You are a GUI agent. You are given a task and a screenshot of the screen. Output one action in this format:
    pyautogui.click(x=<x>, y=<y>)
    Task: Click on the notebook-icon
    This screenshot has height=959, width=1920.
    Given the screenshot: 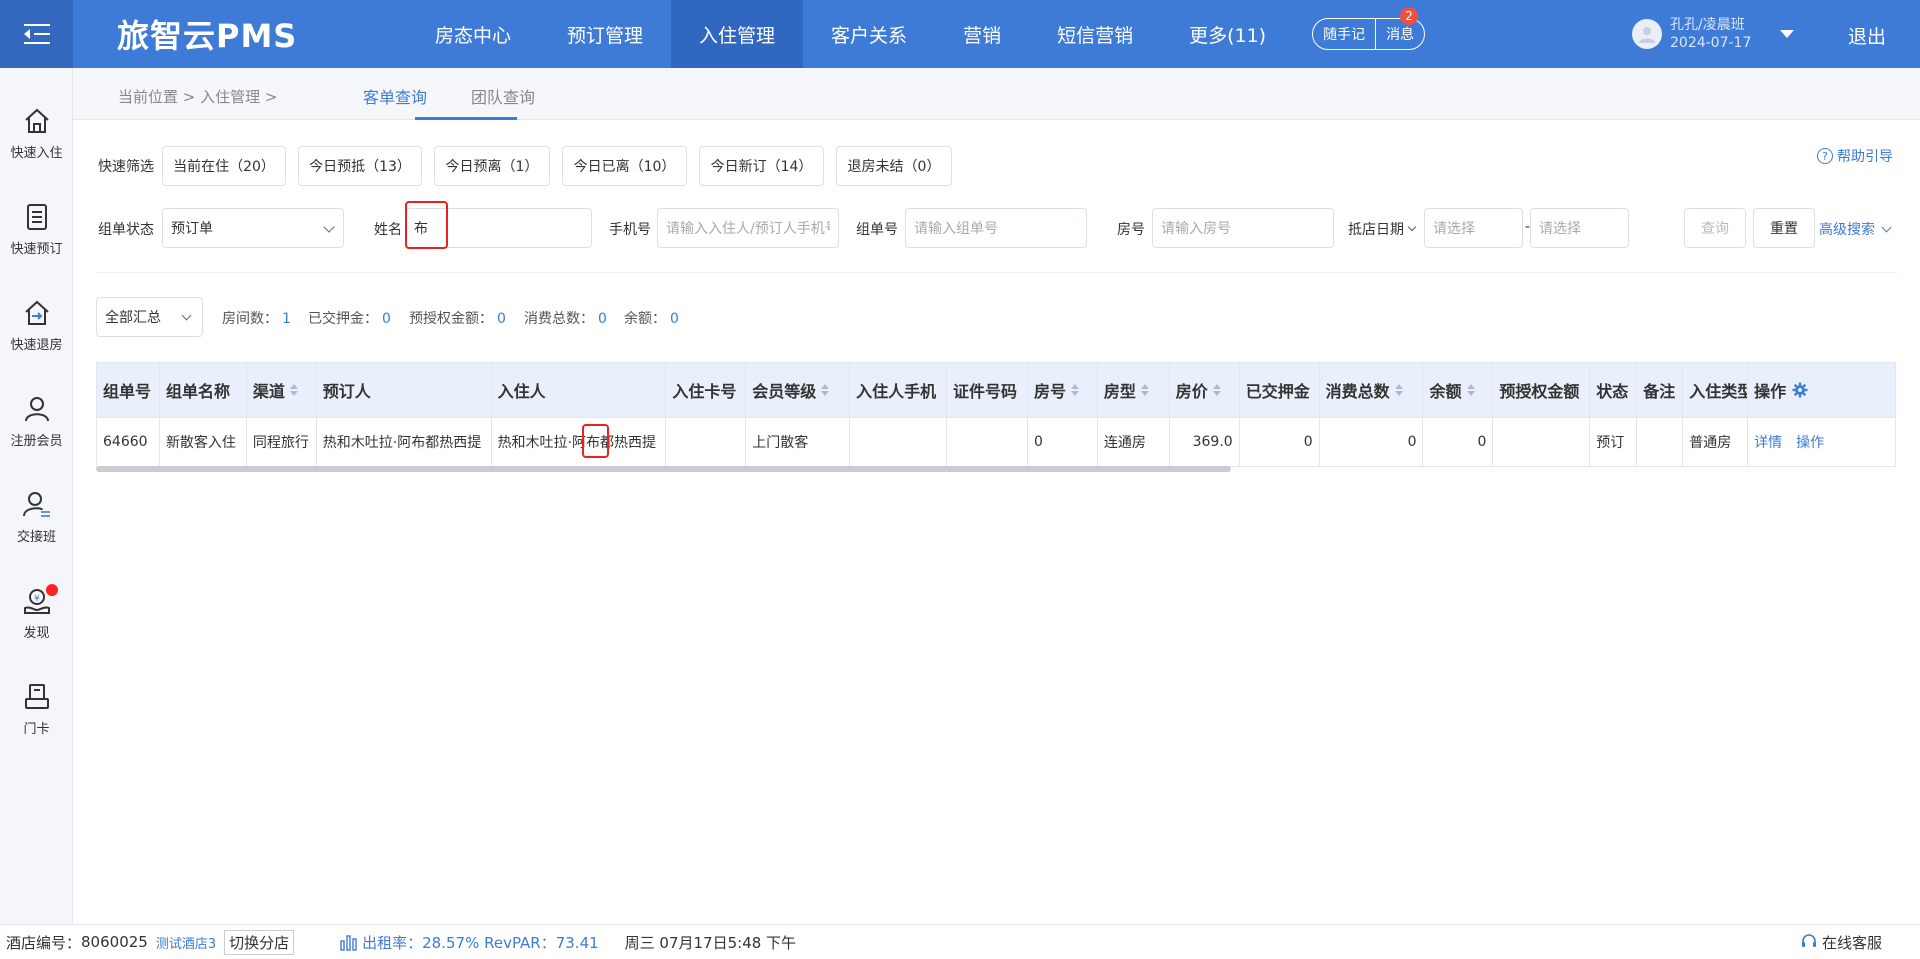 What is the action you would take?
    pyautogui.click(x=36, y=217)
    